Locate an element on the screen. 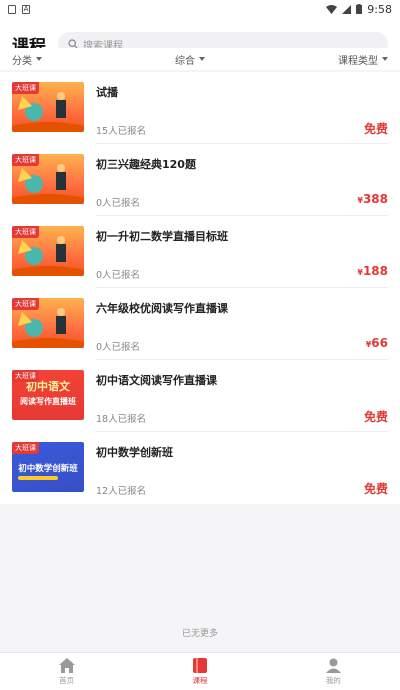  course-item: 大班课 六年级校优阅读写作直播课 0人已报名 ¥66 is located at coordinates (200, 324).